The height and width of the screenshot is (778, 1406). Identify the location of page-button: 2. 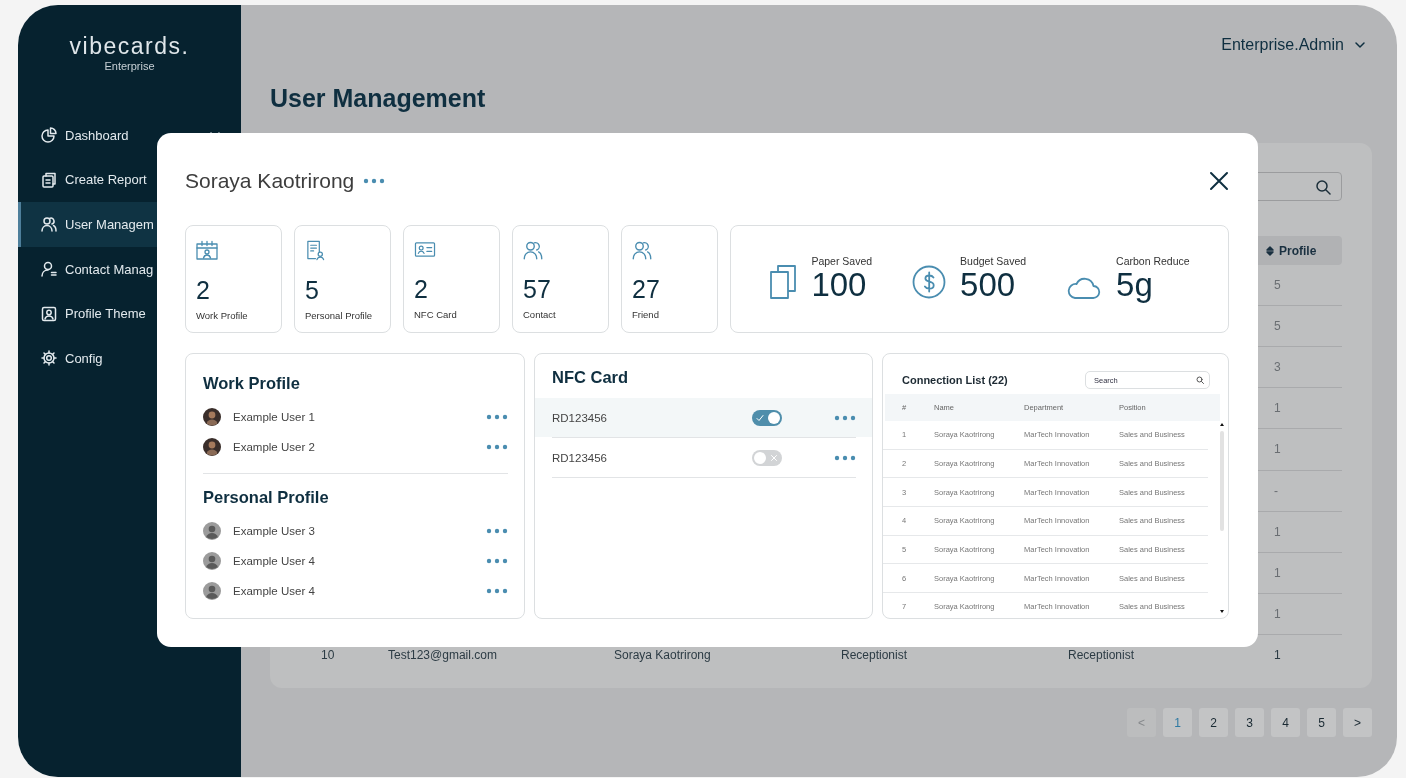
(1213, 722).